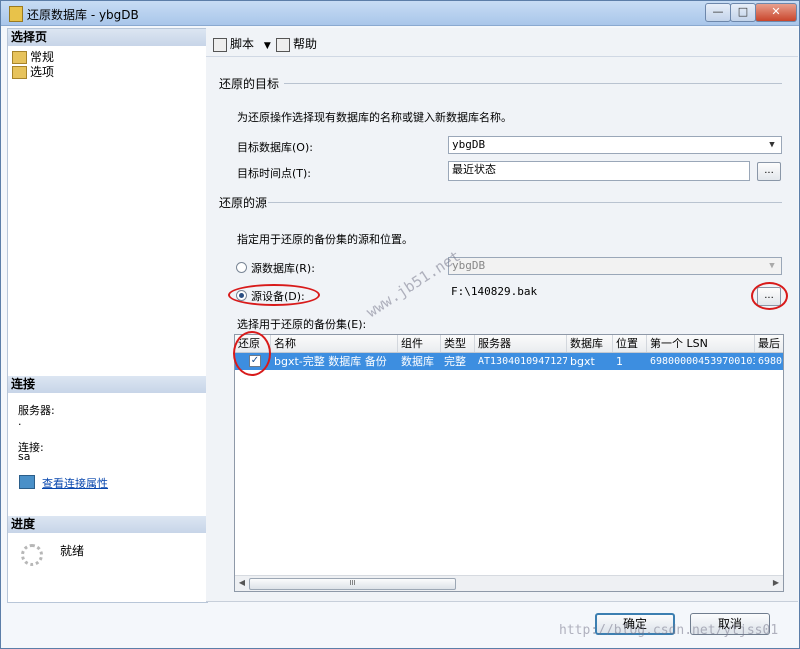 Image resolution: width=800 pixels, height=649 pixels. I want to click on cell-position: 1, so click(619, 361).